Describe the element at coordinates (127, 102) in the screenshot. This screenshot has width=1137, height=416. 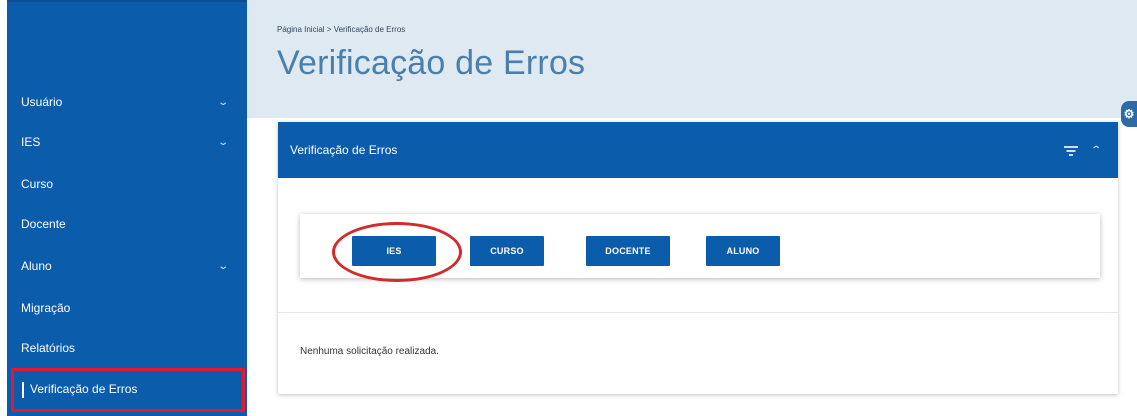
I see `sidebar-item-usuario: Usuário ⌄` at that location.